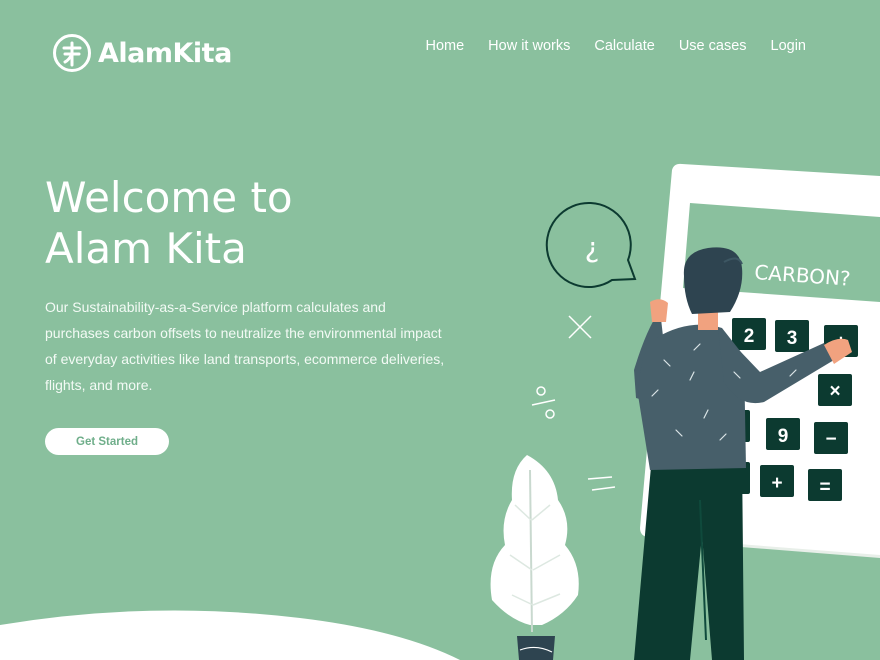  I want to click on svg-text: 3, so click(792, 338).